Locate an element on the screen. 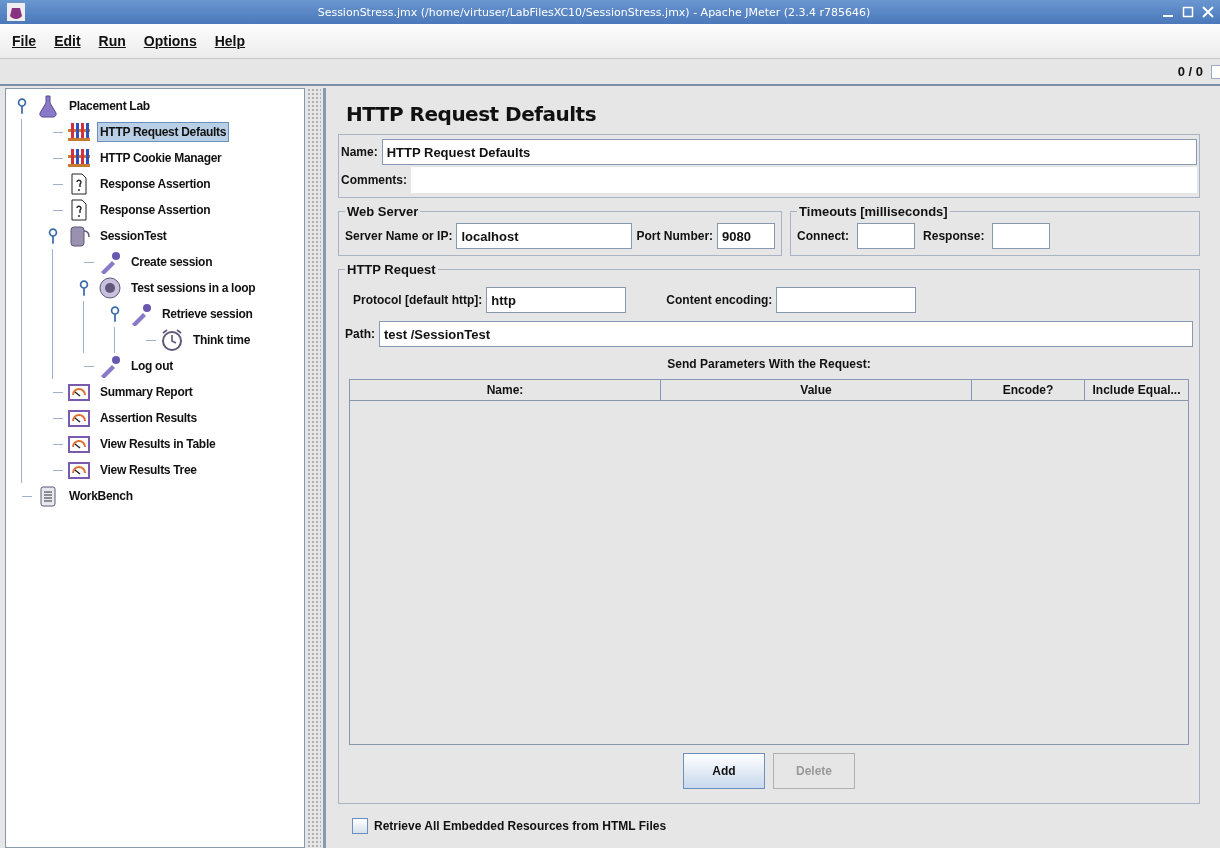 The height and width of the screenshot is (848, 1220). clock-icon is located at coordinates (172, 340).